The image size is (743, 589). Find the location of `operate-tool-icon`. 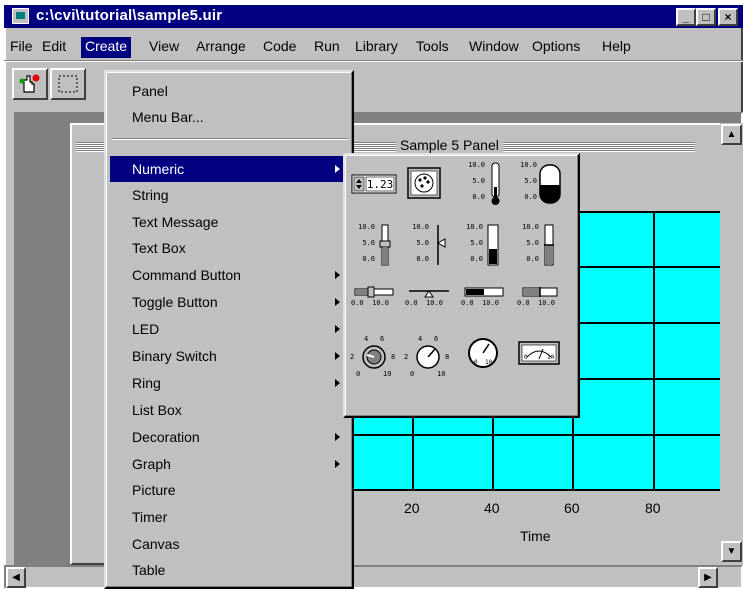

operate-tool-icon is located at coordinates (29, 83).